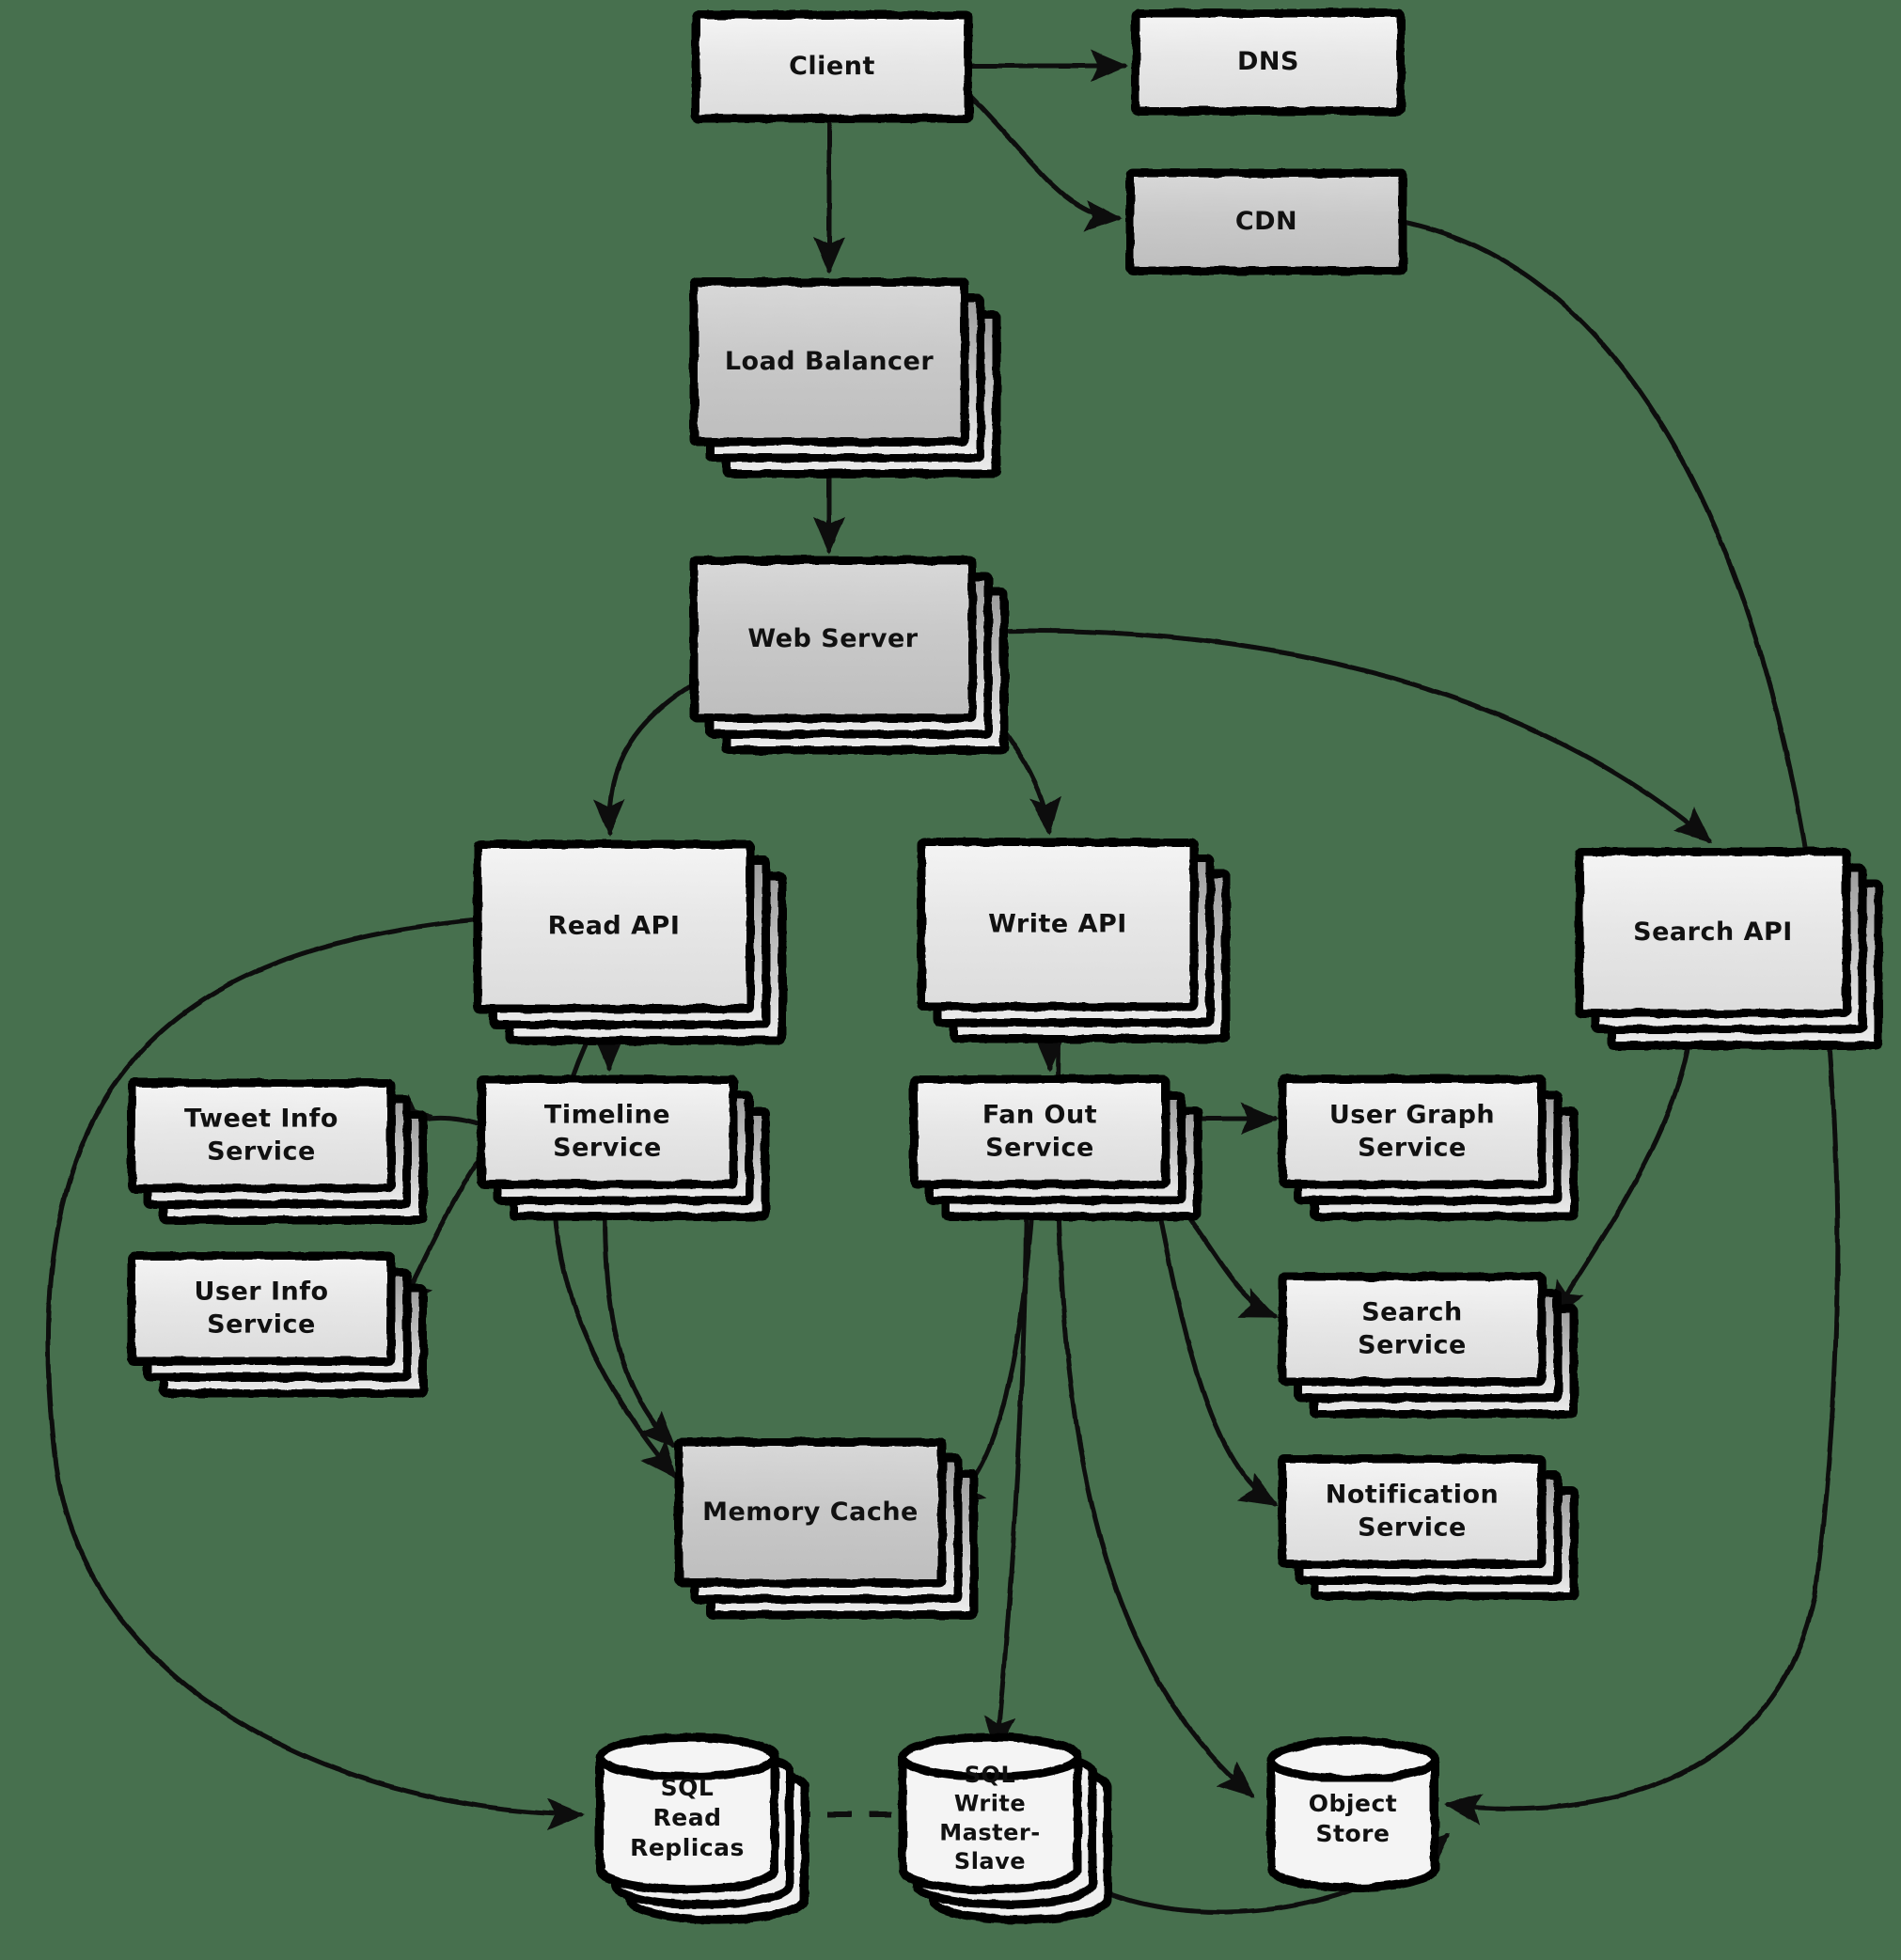 The image size is (1901, 1960). Describe the element at coordinates (702, 1828) in the screenshot. I see `node-sql_read: SQL Read Replicas` at that location.